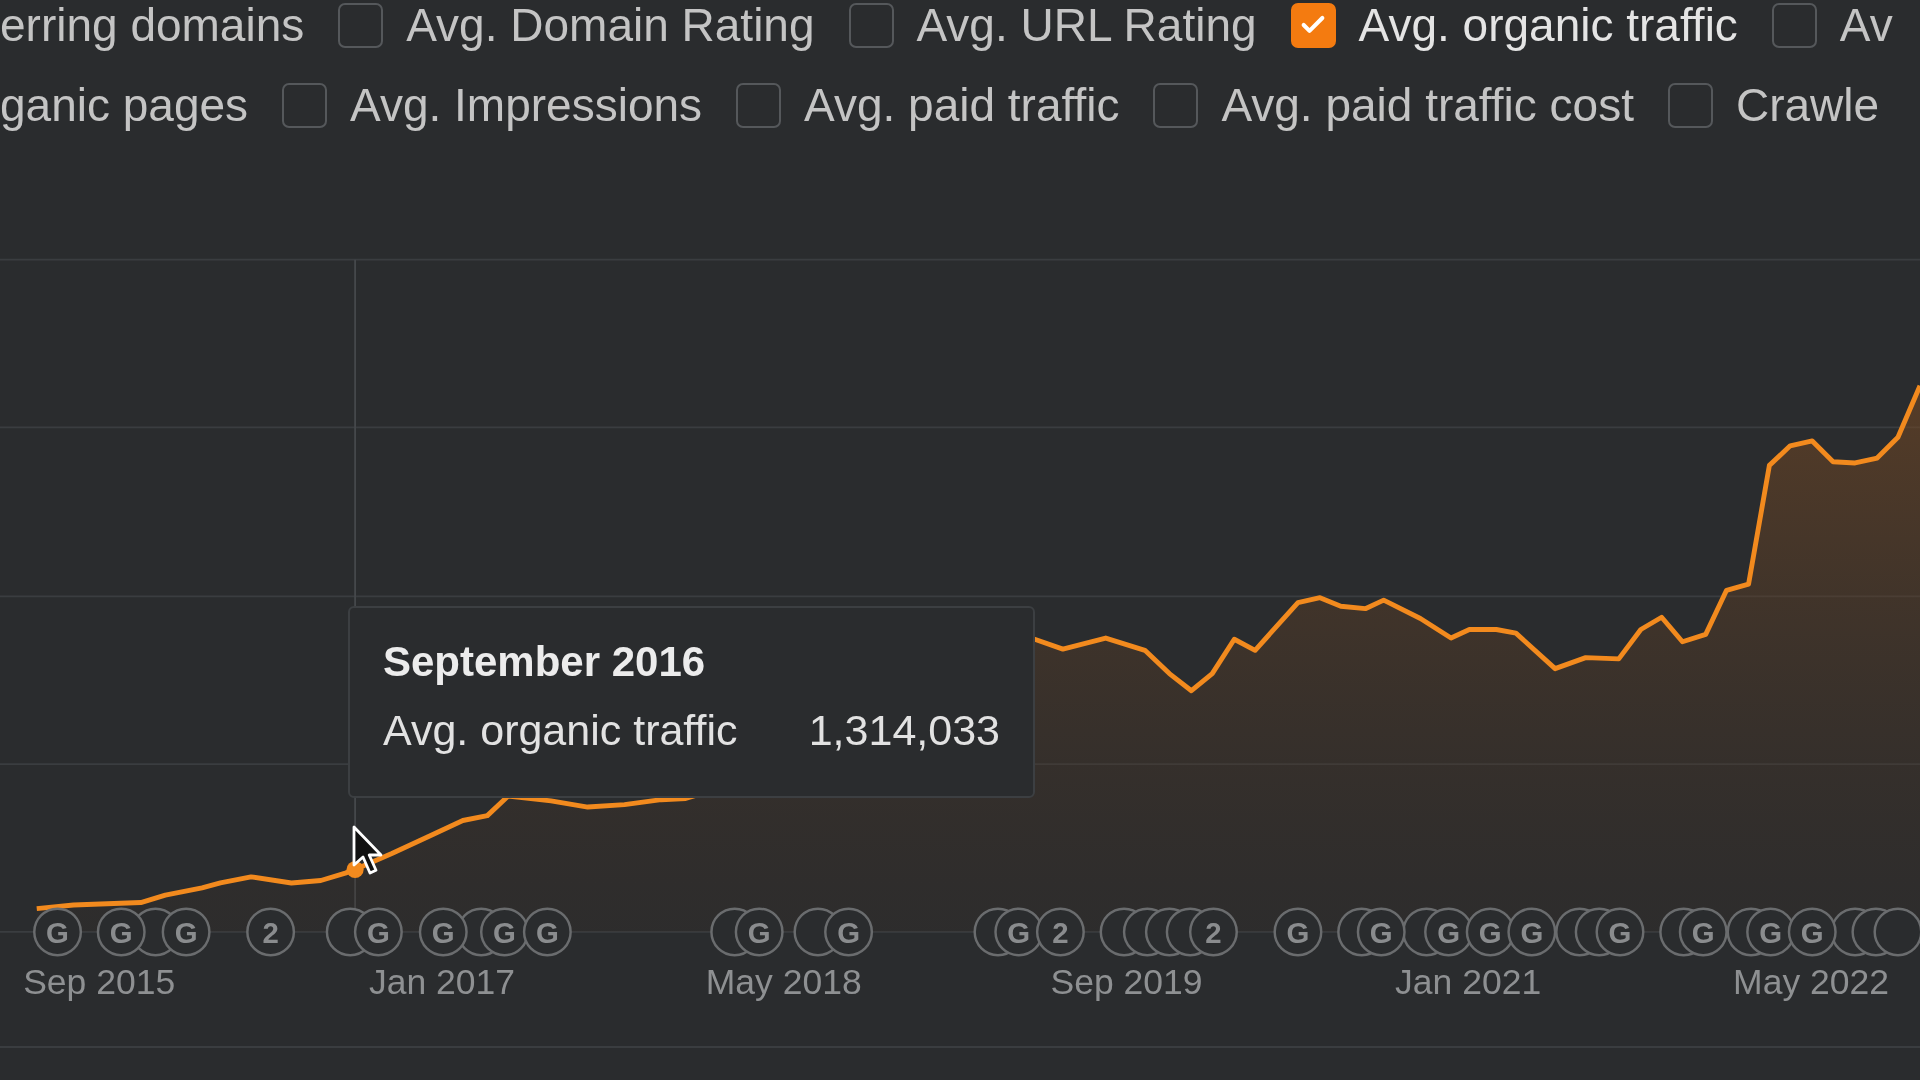 The width and height of the screenshot is (1920, 1080). I want to click on metric-label: Avg. Domain Rating, so click(610, 25).